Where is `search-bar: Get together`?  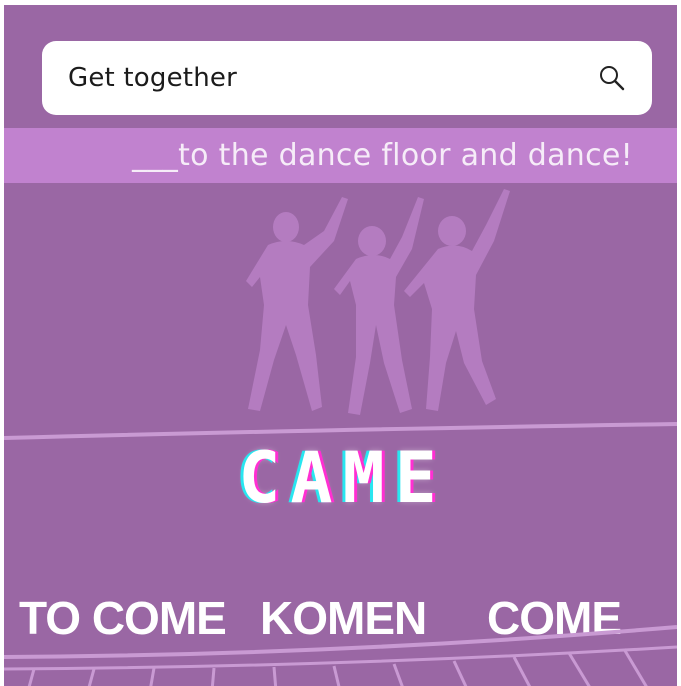
search-bar: Get together is located at coordinates (347, 78).